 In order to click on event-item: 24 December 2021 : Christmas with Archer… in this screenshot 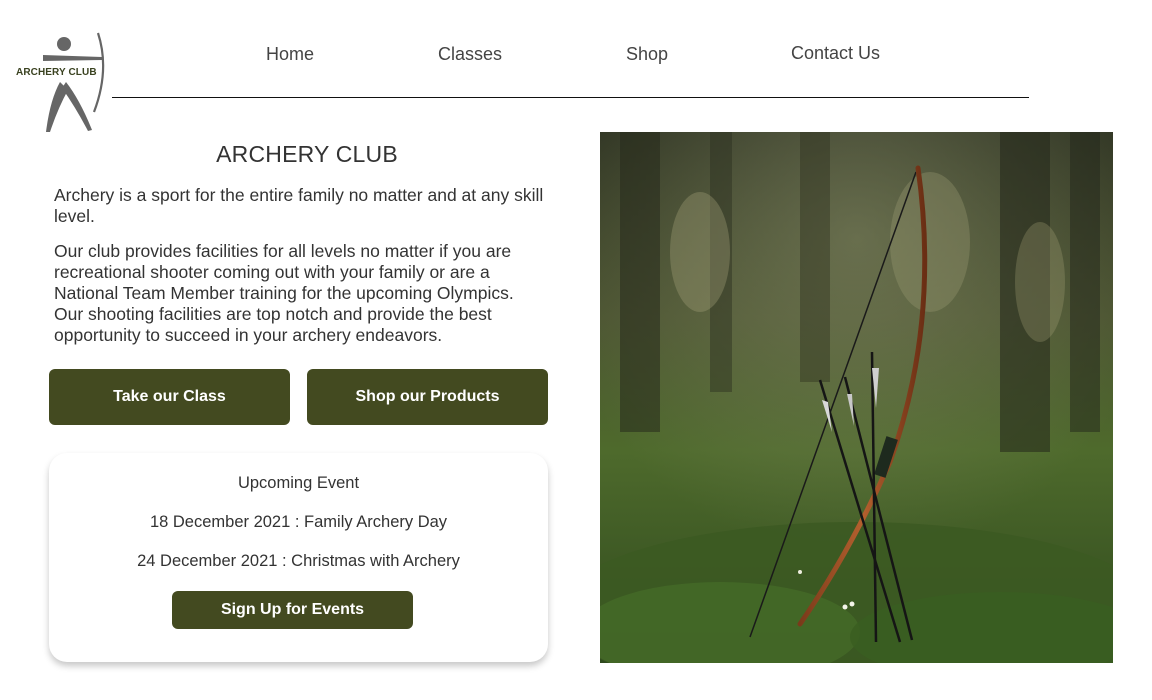, I will do `click(298, 561)`.